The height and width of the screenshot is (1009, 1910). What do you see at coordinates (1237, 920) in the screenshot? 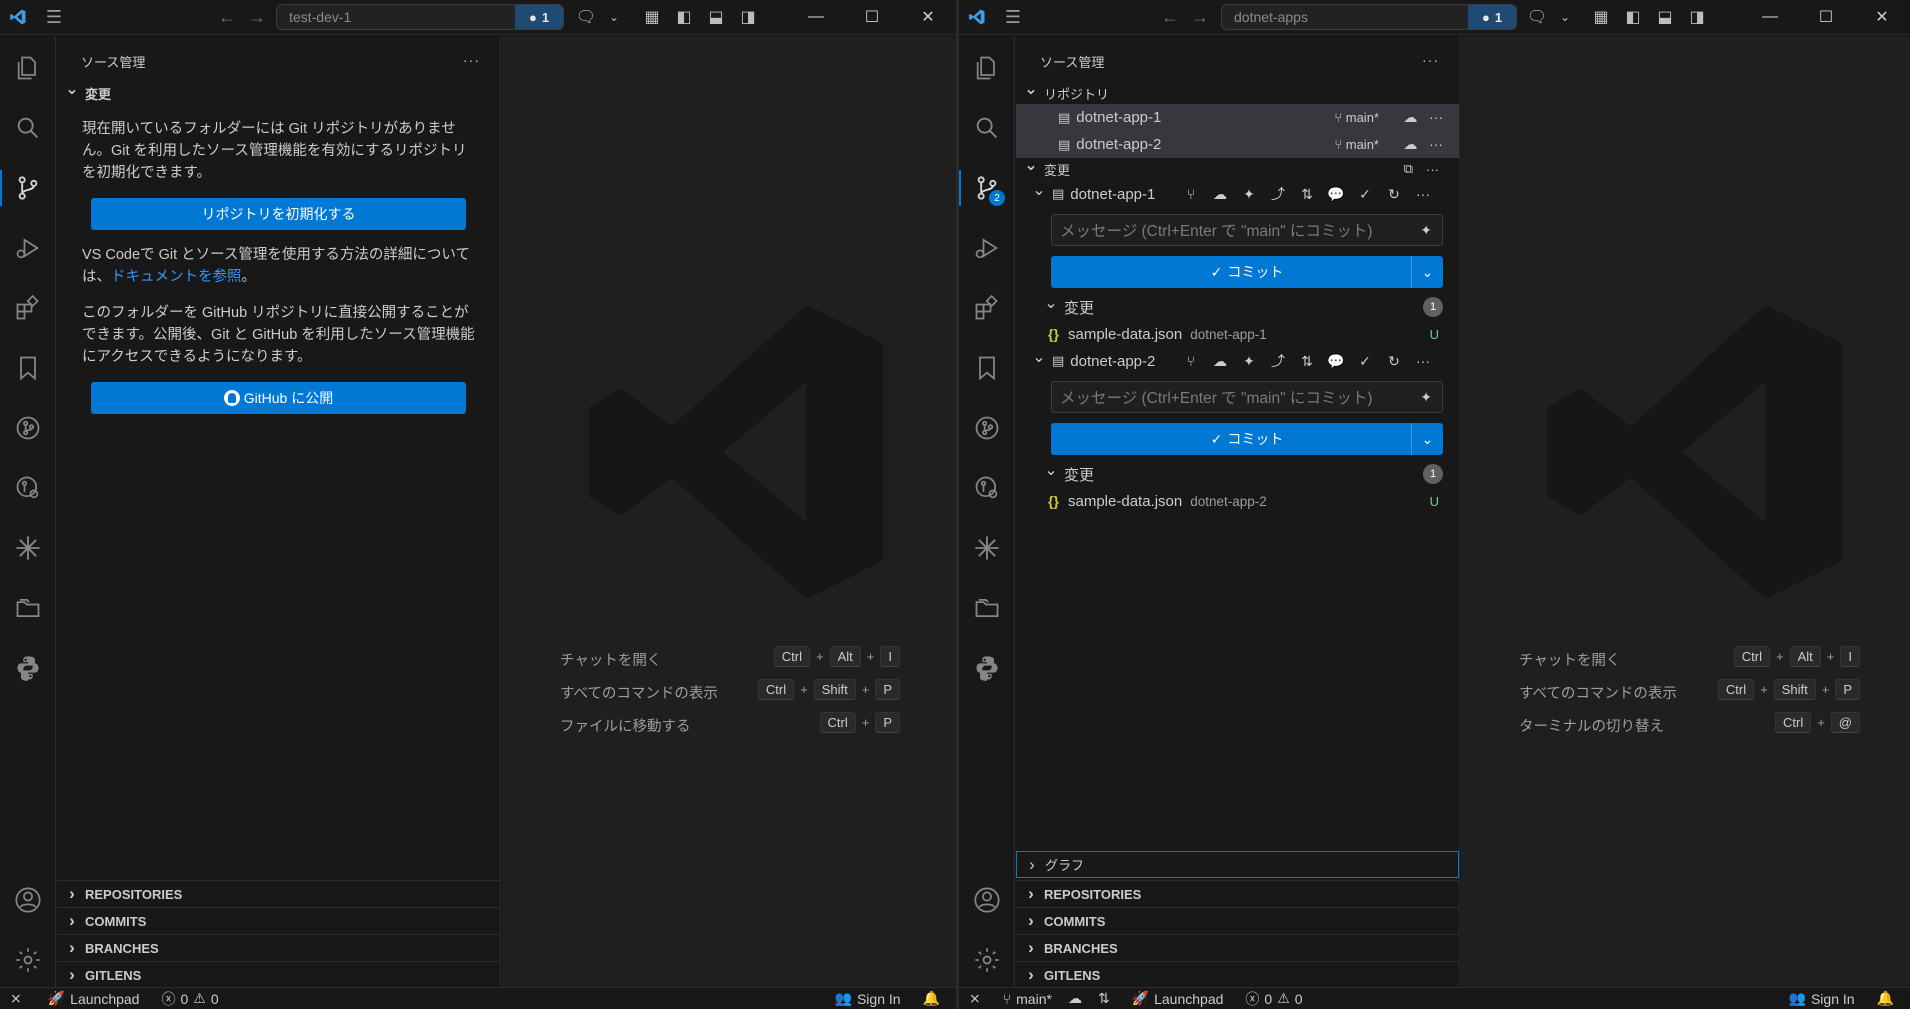
I see `commits-section: COMMITS` at bounding box center [1237, 920].